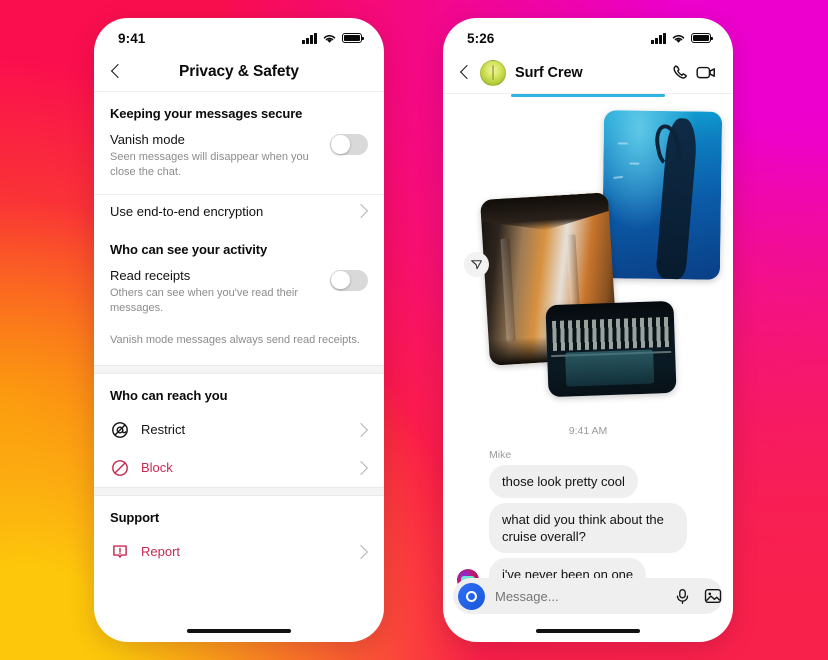  Describe the element at coordinates (481, 38) in the screenshot. I see `status-time: 5:26` at that location.